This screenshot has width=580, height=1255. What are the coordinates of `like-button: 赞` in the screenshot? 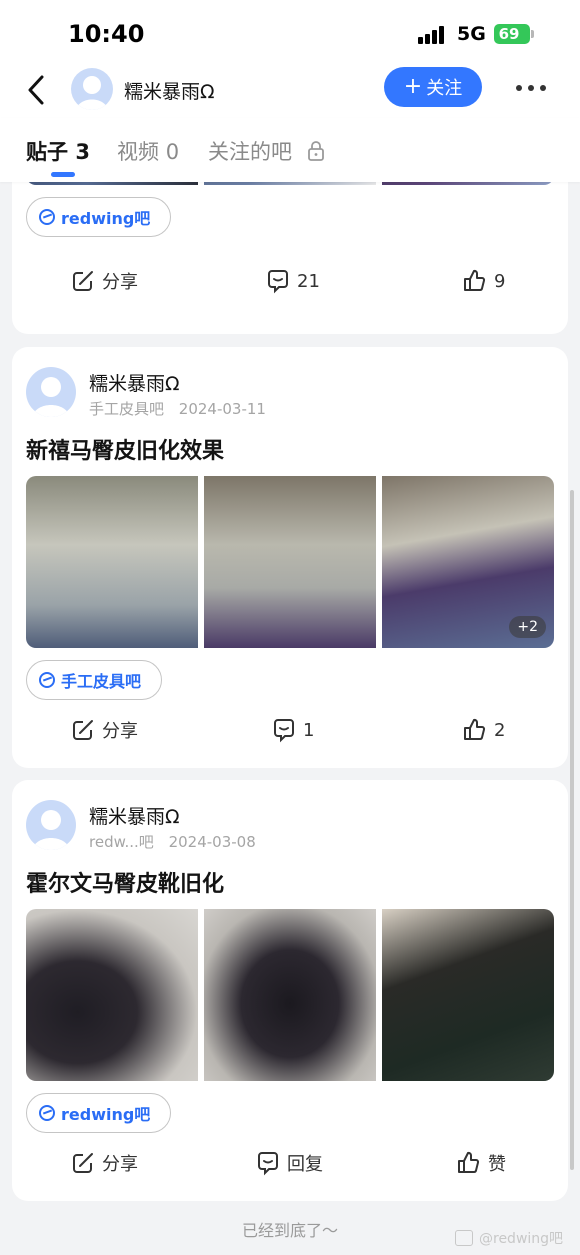 It's located at (481, 1163).